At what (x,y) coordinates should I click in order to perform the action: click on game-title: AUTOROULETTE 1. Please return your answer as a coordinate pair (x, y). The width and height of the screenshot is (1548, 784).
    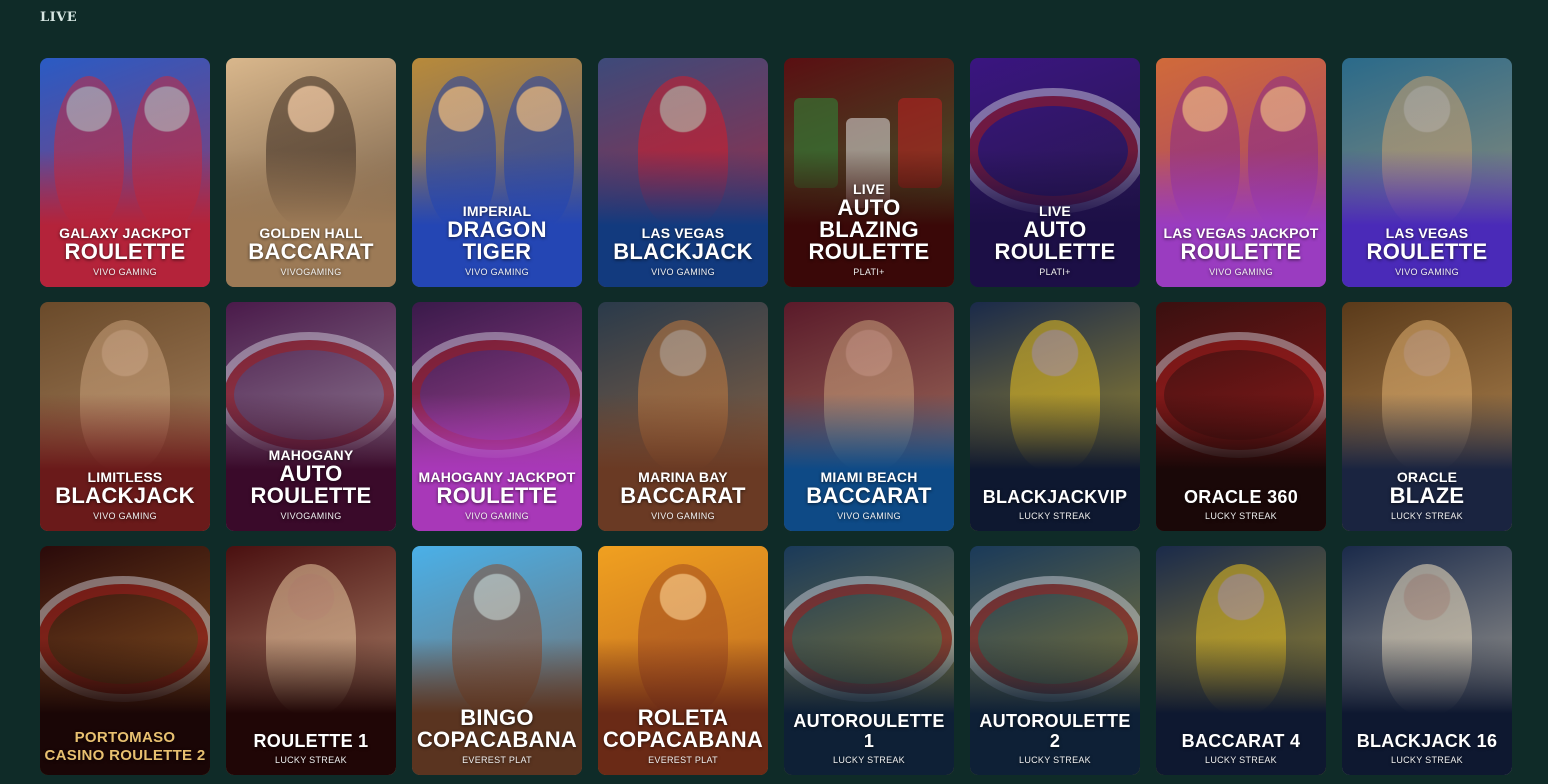
    Looking at the image, I should click on (869, 731).